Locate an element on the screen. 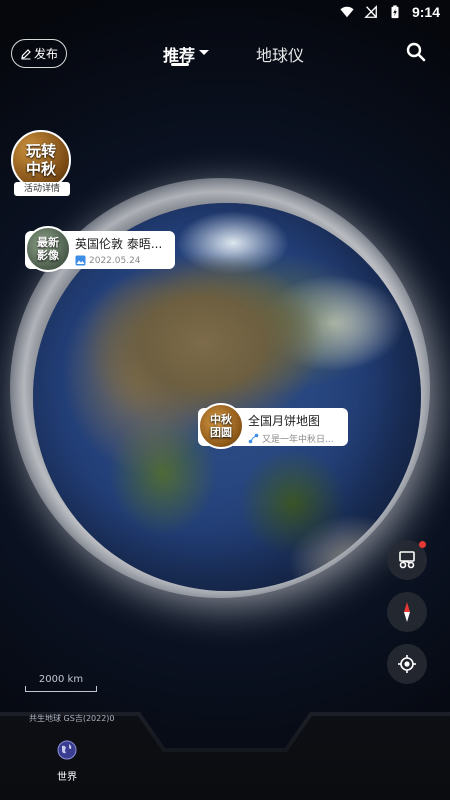 The width and height of the screenshot is (450, 800). map-copyright: 共生地球 GS吉(2022)02 is located at coordinates (72, 718).